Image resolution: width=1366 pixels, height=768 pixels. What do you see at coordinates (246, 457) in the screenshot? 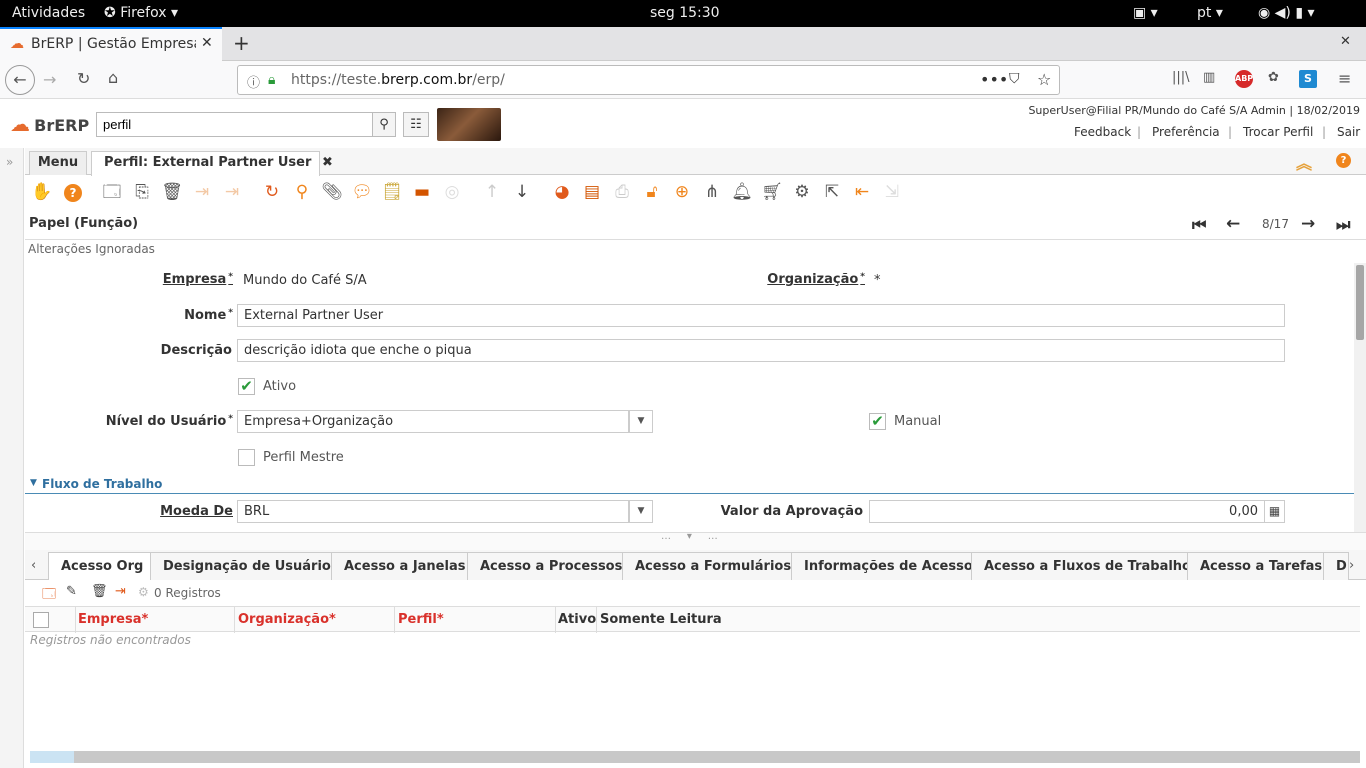
I see `perfil-mestre-checkbox` at bounding box center [246, 457].